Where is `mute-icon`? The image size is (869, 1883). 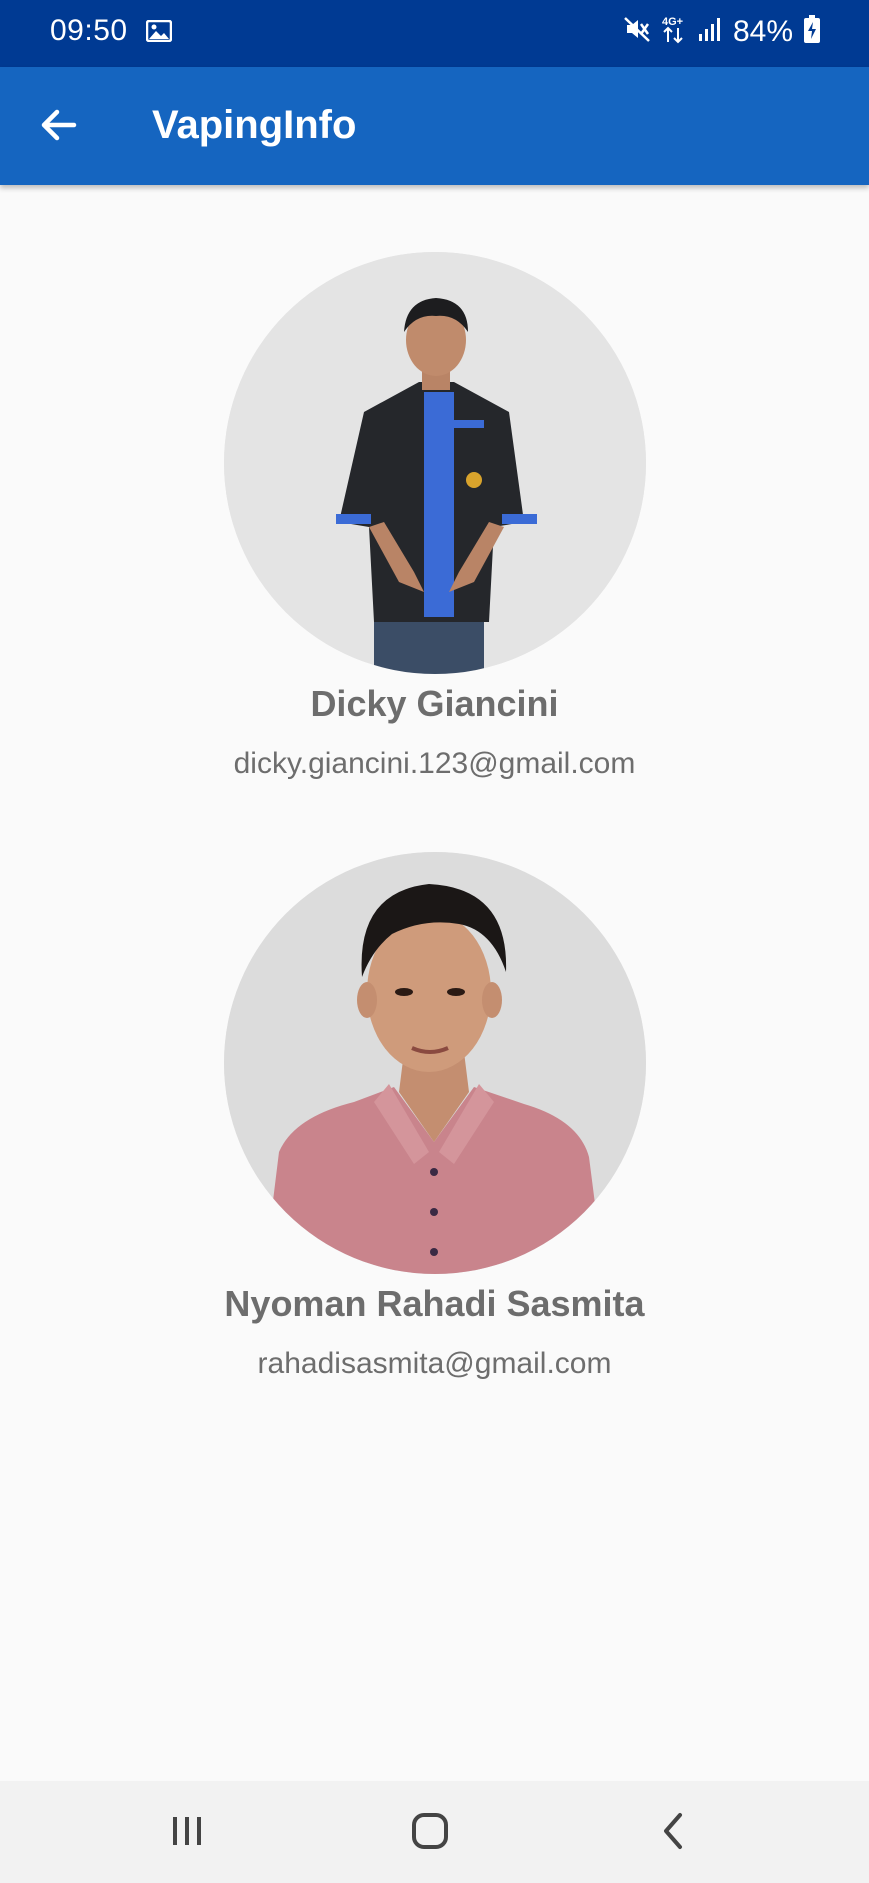
mute-icon is located at coordinates (637, 31).